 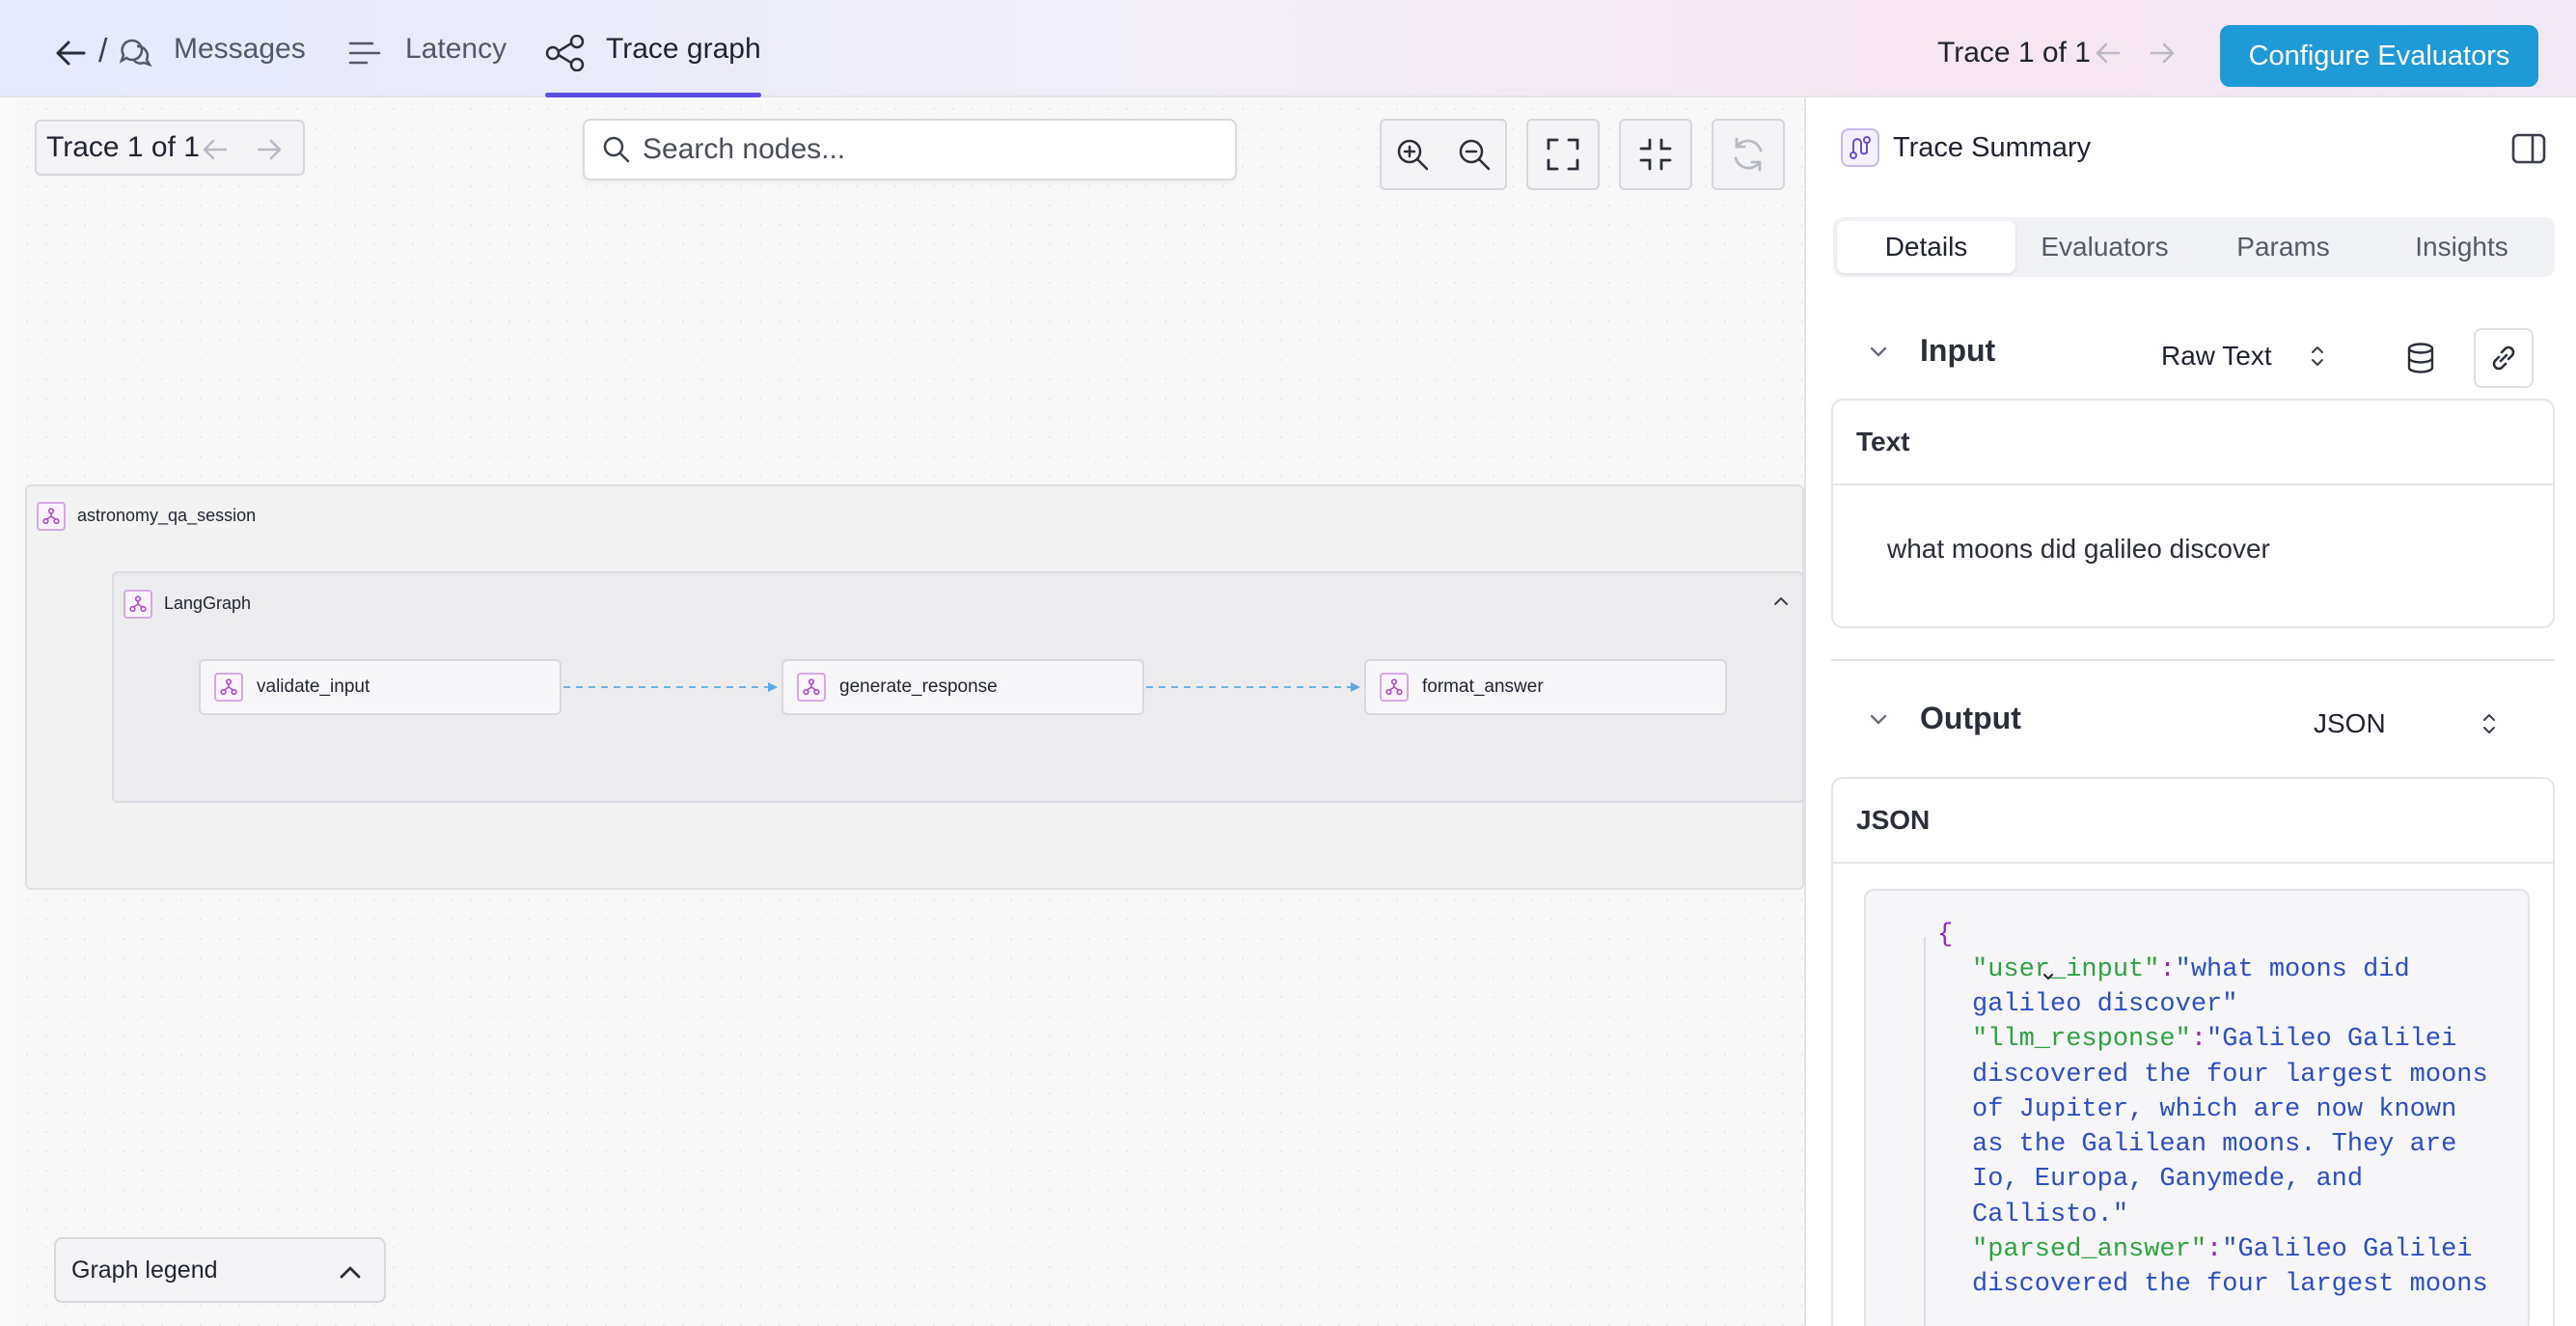 What do you see at coordinates (1879, 352) in the screenshot?
I see `collapse-input-chevron-icon` at bounding box center [1879, 352].